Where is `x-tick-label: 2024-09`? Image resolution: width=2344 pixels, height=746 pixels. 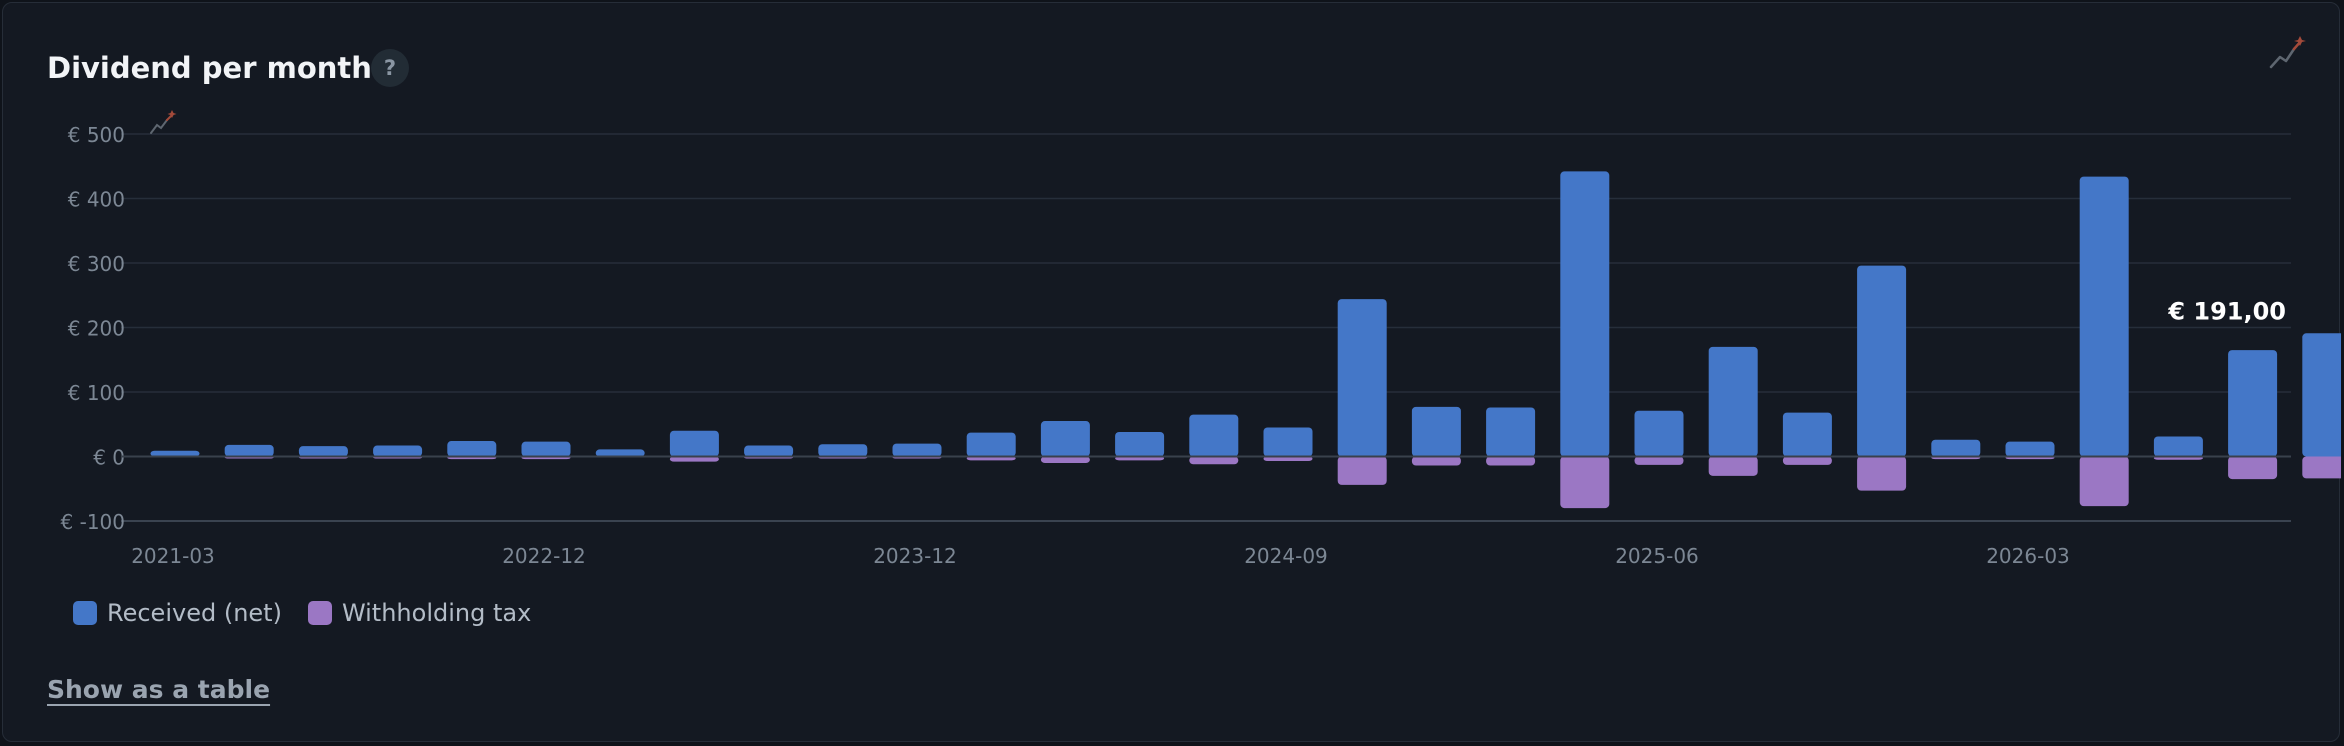 x-tick-label: 2024-09 is located at coordinates (1286, 556).